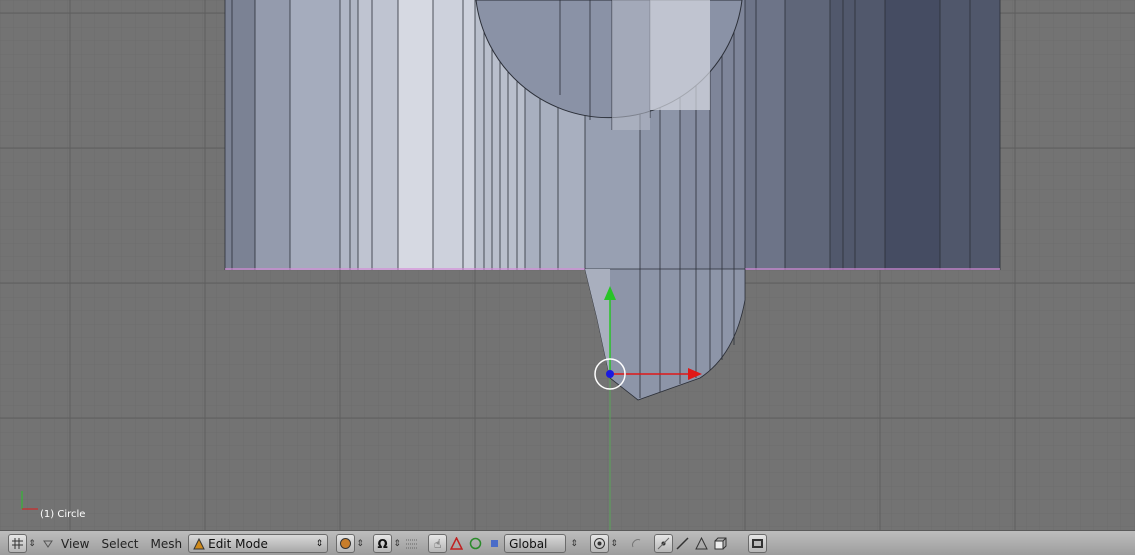  What do you see at coordinates (701, 543) in the screenshot?
I see `face-select-icon` at bounding box center [701, 543].